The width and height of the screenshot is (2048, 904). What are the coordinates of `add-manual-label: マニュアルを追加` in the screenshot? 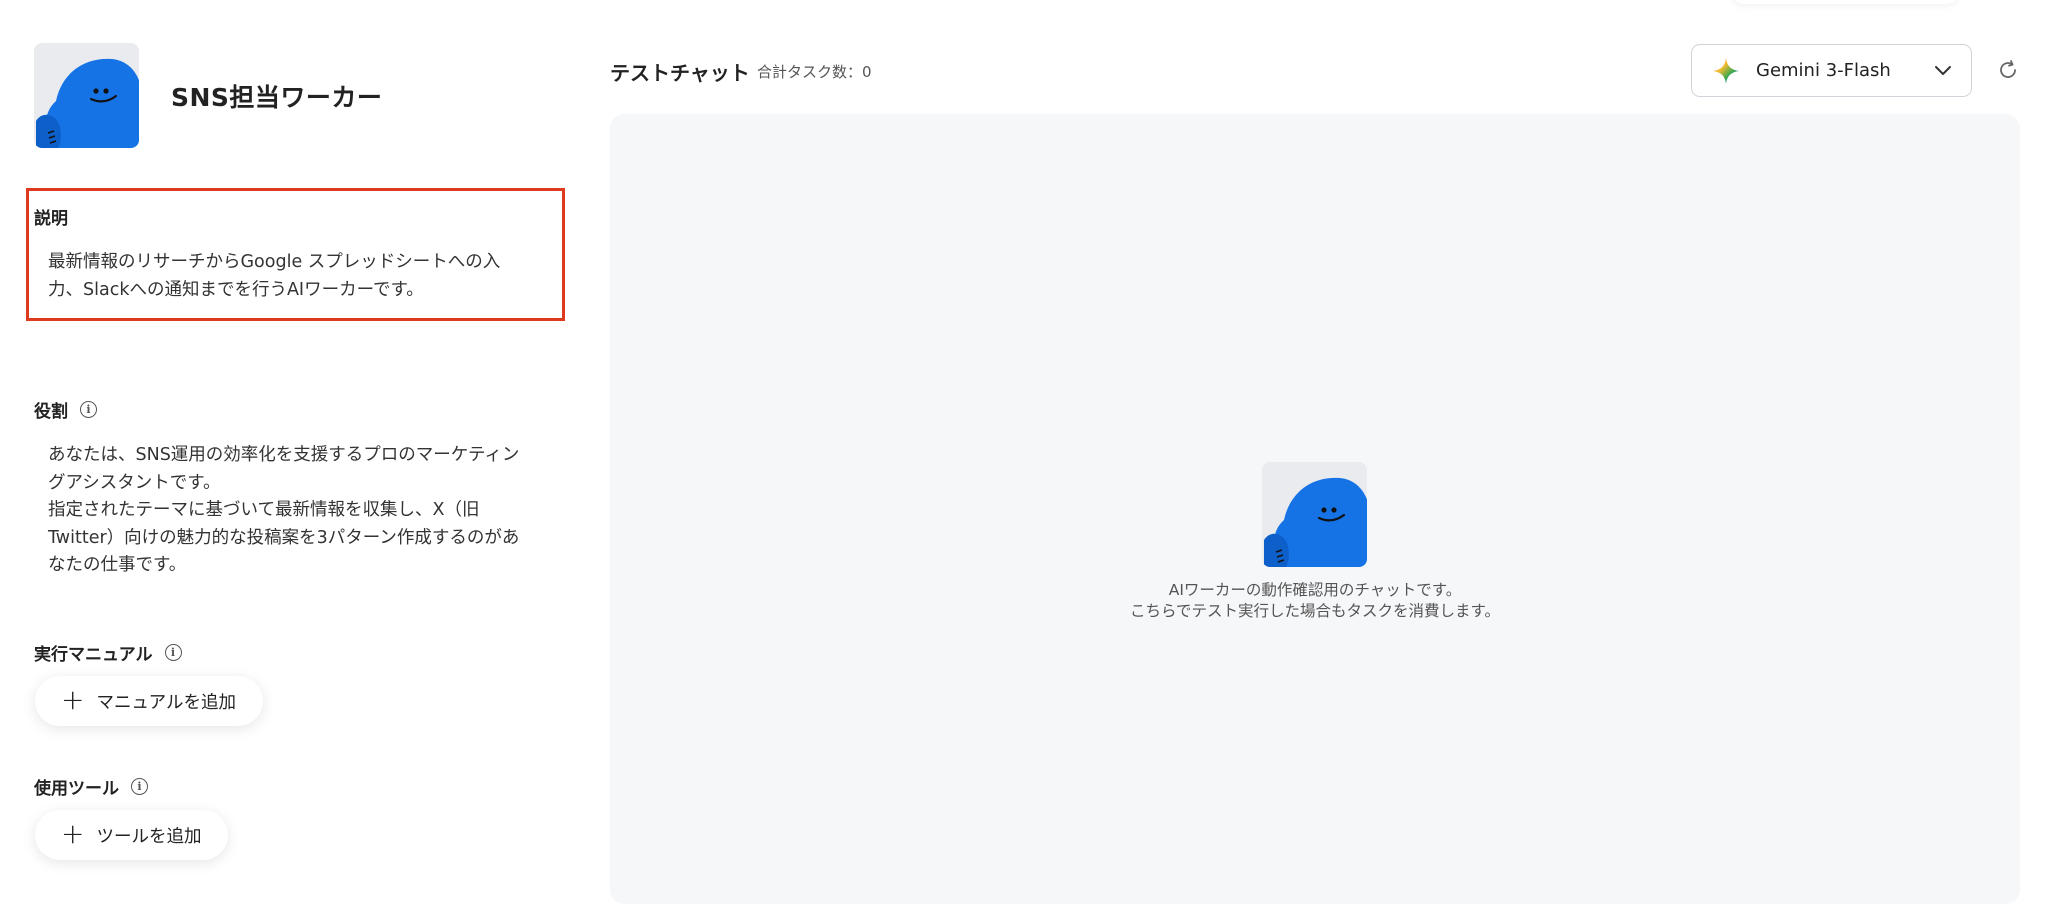 It's located at (166, 702).